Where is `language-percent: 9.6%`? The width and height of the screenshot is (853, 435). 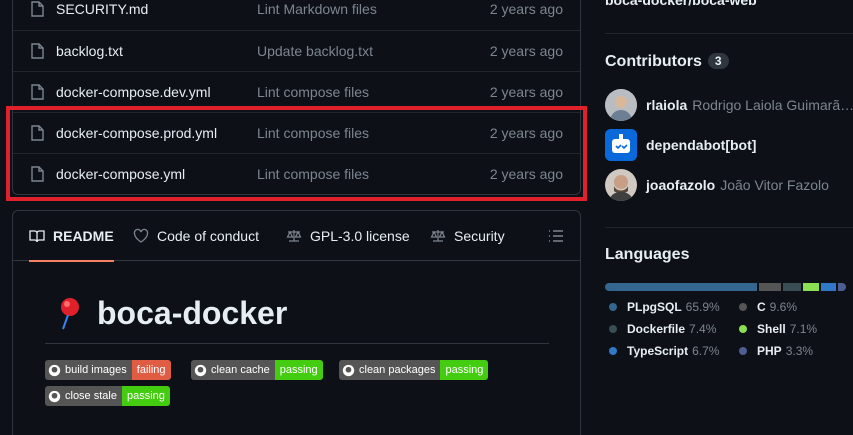 language-percent: 9.6% is located at coordinates (783, 307).